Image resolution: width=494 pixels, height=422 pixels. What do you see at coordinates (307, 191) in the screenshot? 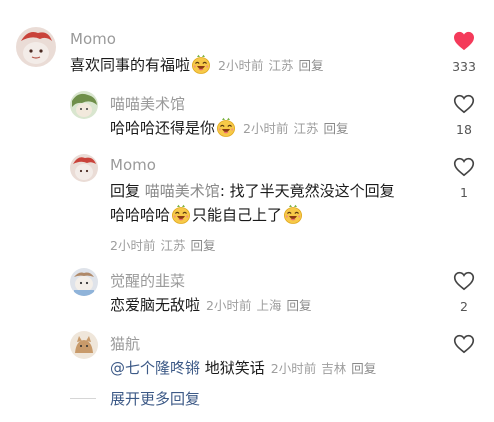
I see `comment-text: : 找了半天竟然没这个回复` at bounding box center [307, 191].